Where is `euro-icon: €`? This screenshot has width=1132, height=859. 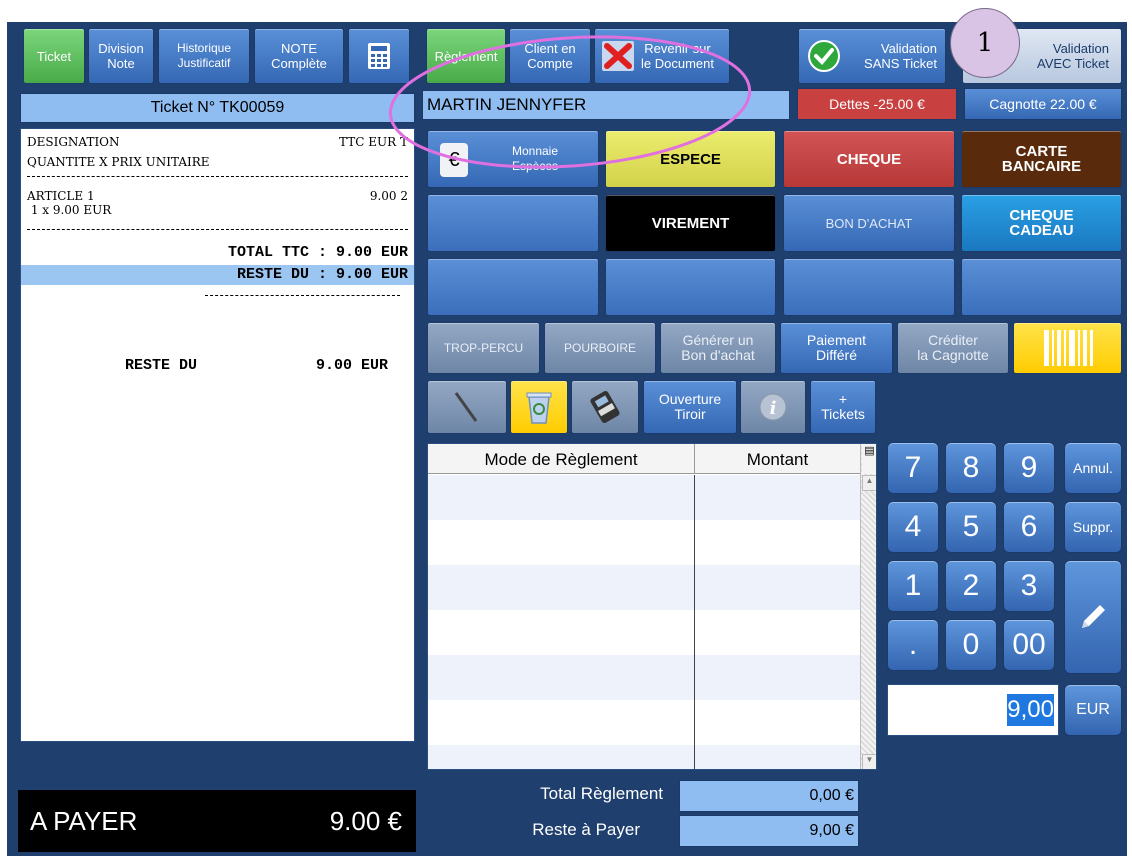
euro-icon: € is located at coordinates (454, 160).